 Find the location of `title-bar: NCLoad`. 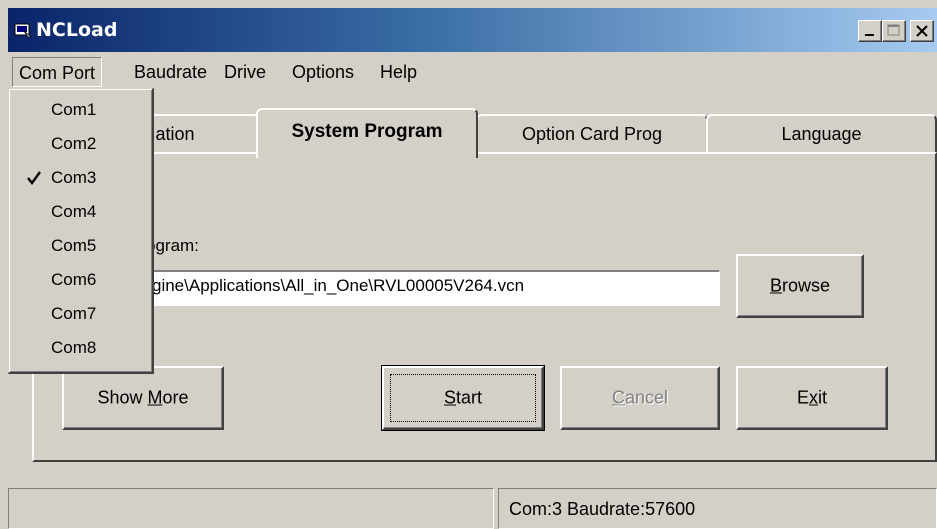

title-bar: NCLoad is located at coordinates (472, 30).